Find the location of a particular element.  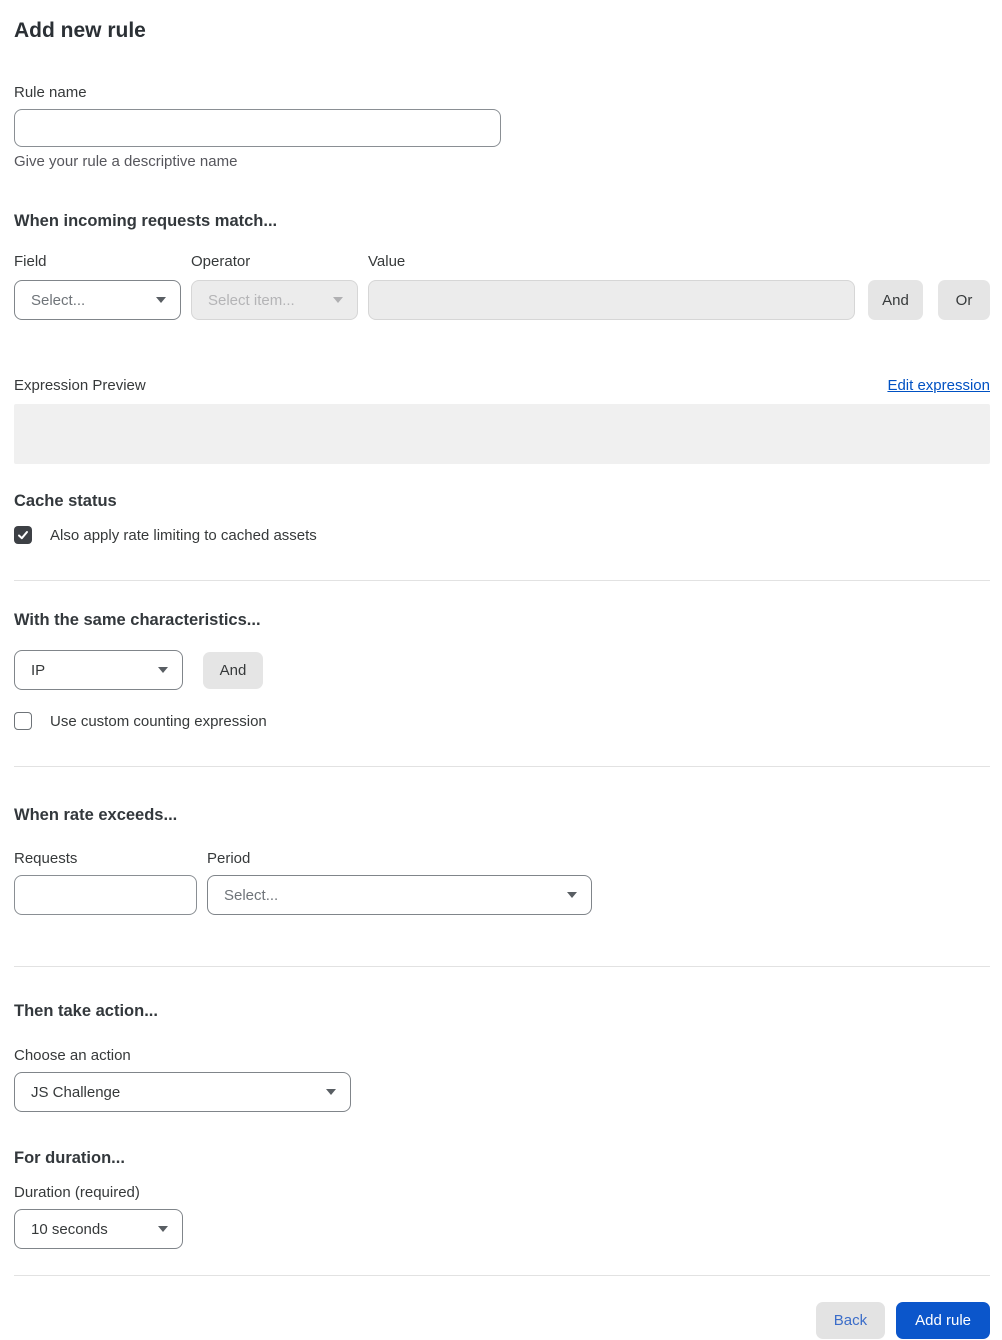

add-rule-button: Add rule is located at coordinates (943, 1320).